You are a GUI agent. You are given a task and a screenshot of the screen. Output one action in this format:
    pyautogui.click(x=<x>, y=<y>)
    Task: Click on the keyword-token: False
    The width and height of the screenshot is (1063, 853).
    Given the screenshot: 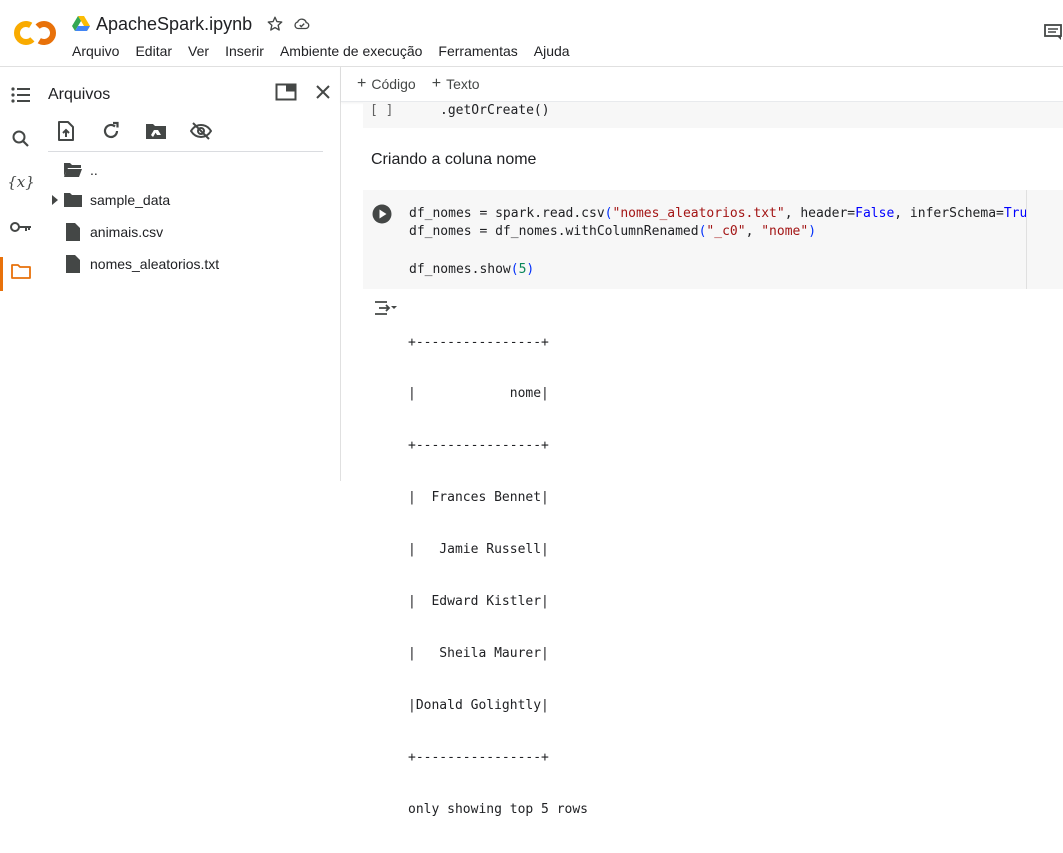 What is the action you would take?
    pyautogui.click(x=875, y=213)
    